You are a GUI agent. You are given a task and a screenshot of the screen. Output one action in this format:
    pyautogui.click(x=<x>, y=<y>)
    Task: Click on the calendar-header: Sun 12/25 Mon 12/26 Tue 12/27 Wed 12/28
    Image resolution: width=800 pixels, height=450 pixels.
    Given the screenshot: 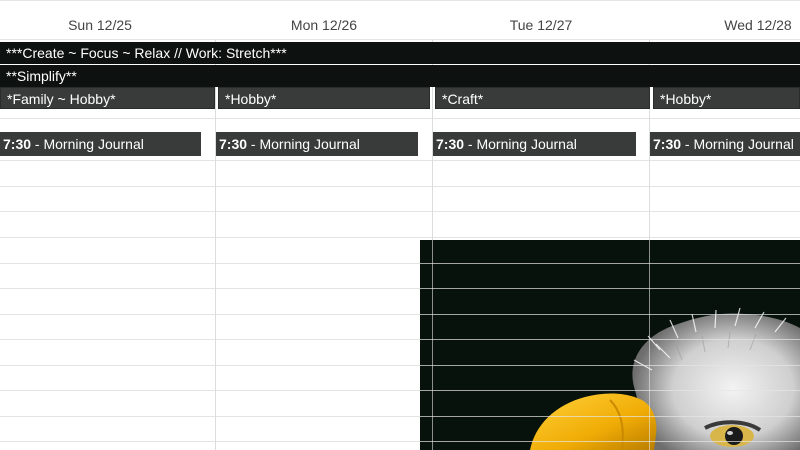 What is the action you would take?
    pyautogui.click(x=400, y=20)
    